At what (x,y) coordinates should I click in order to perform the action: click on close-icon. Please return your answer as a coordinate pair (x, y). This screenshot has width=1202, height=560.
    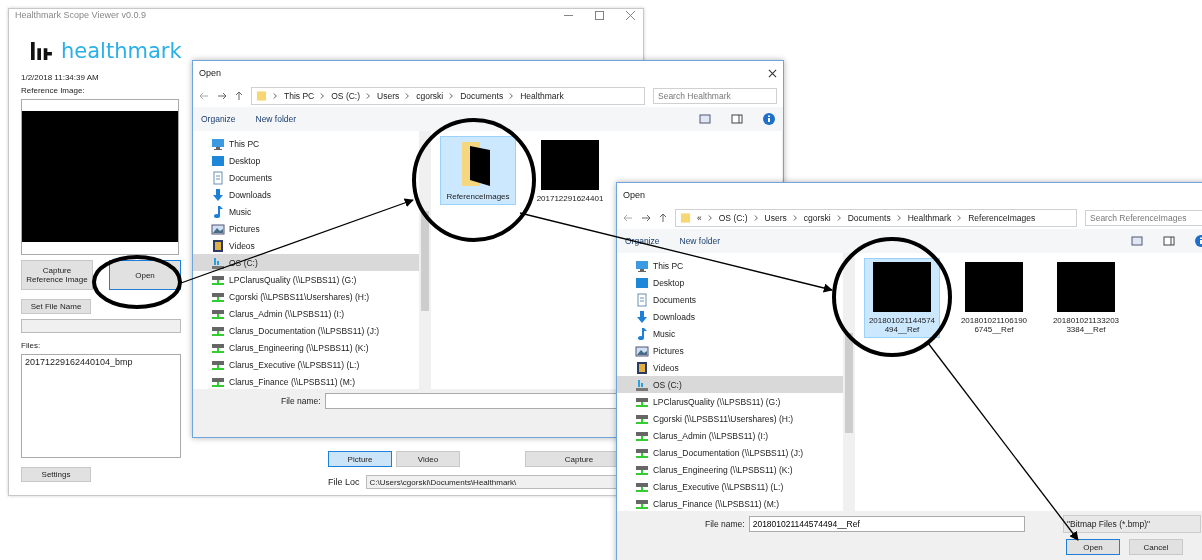
    Looking at the image, I should click on (772, 73).